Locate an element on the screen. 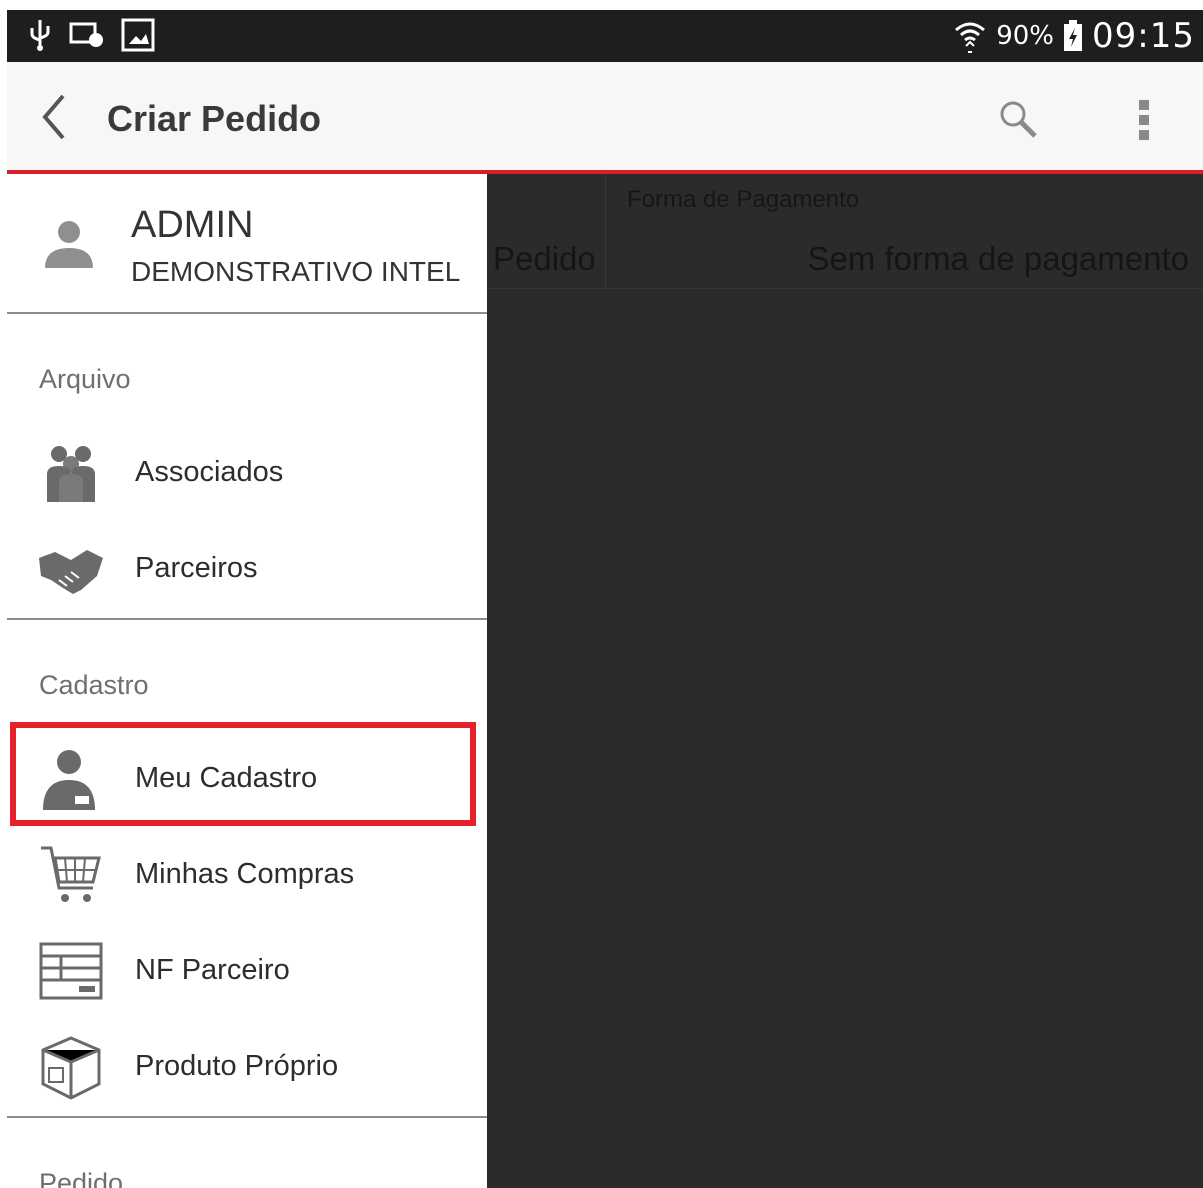 The image size is (1203, 1188). status-bar-notifications is located at coordinates (91, 35).